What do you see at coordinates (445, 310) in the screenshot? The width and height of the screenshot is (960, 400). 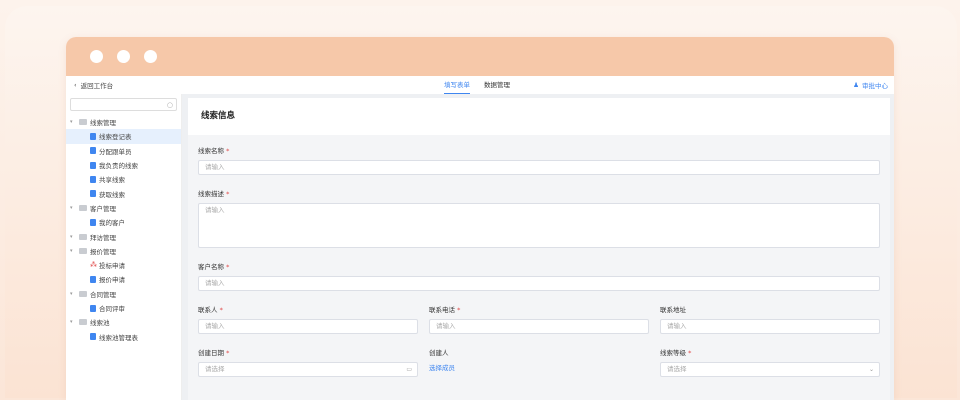 I see `phone-label: 联系电话 *` at bounding box center [445, 310].